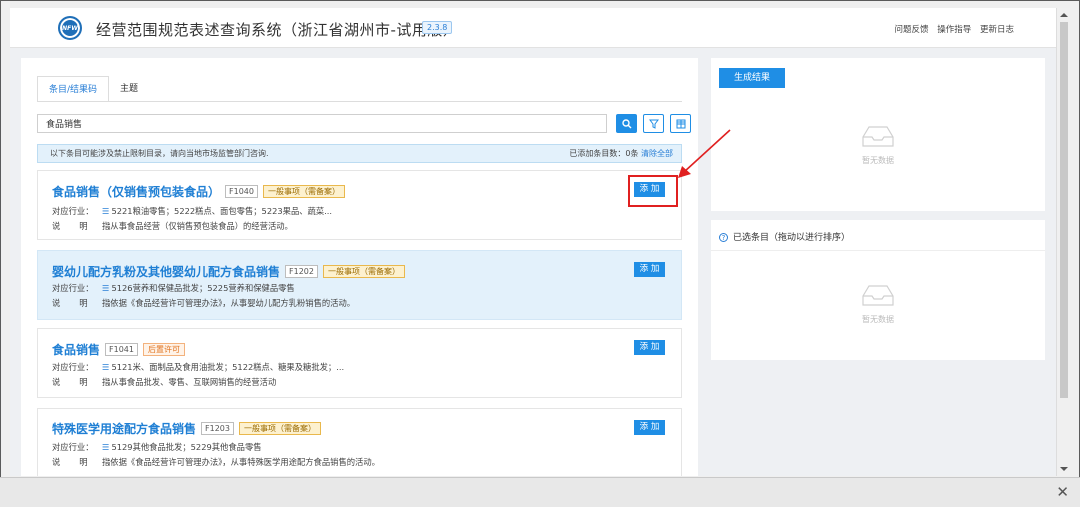  I want to click on result-tag: 后置许可, so click(163, 349).